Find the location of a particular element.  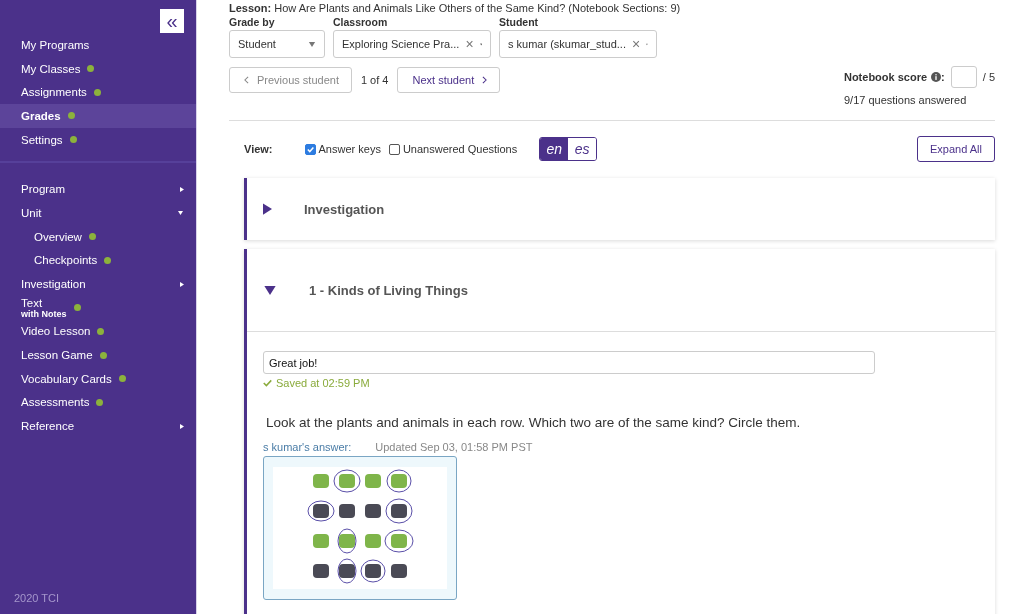

page-count: 1 of 4 is located at coordinates (374, 80).